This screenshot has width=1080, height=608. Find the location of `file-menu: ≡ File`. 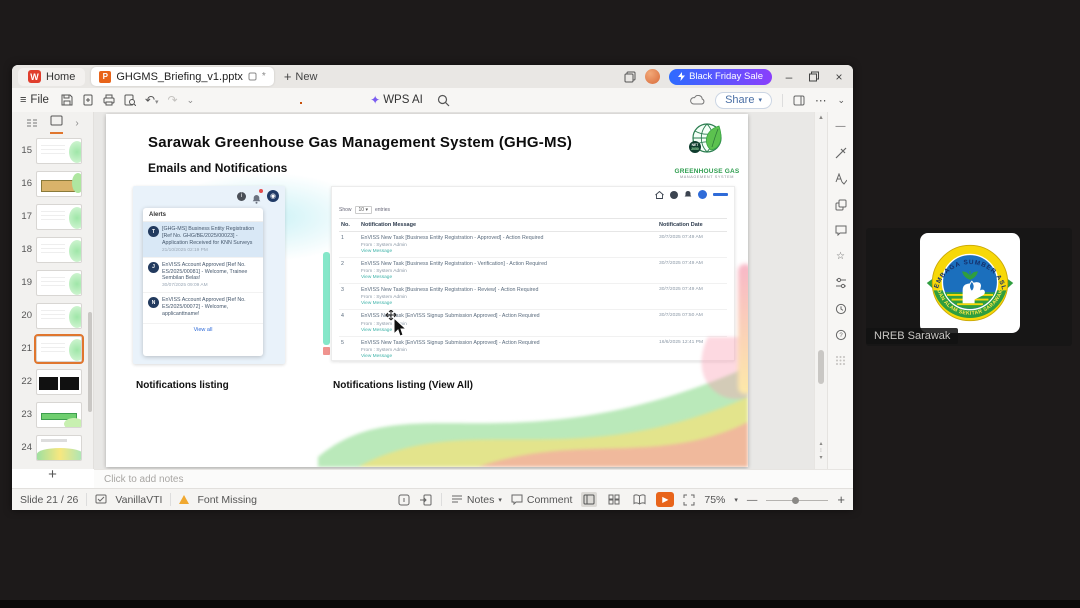

file-menu: ≡ File is located at coordinates (34, 100).